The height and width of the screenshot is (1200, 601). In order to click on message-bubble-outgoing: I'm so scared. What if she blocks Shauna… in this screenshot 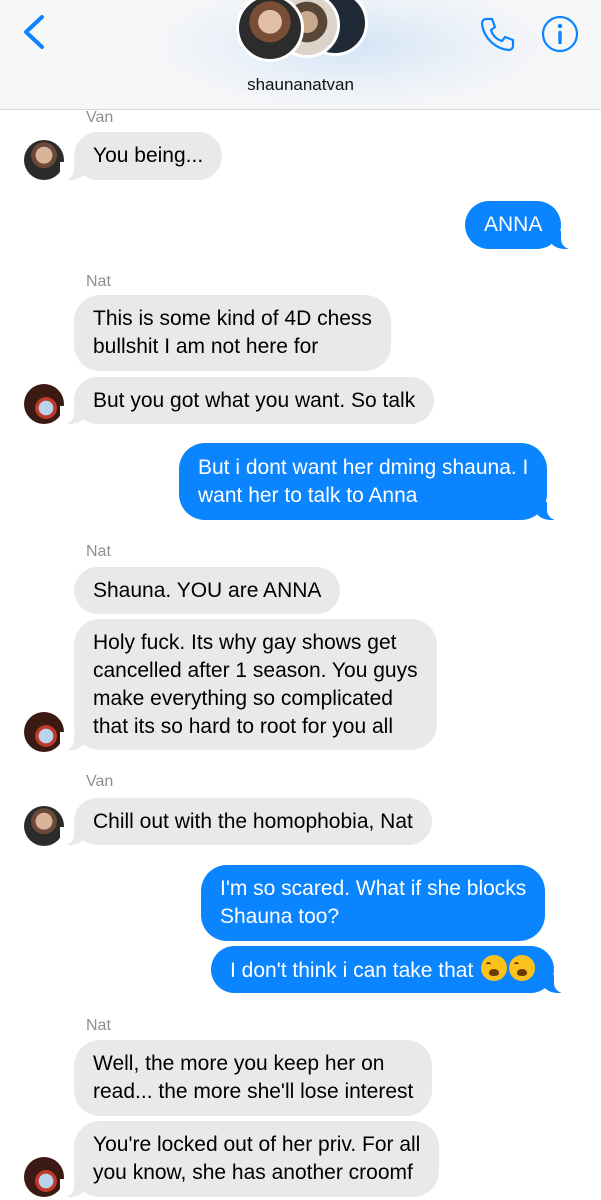, I will do `click(373, 903)`.